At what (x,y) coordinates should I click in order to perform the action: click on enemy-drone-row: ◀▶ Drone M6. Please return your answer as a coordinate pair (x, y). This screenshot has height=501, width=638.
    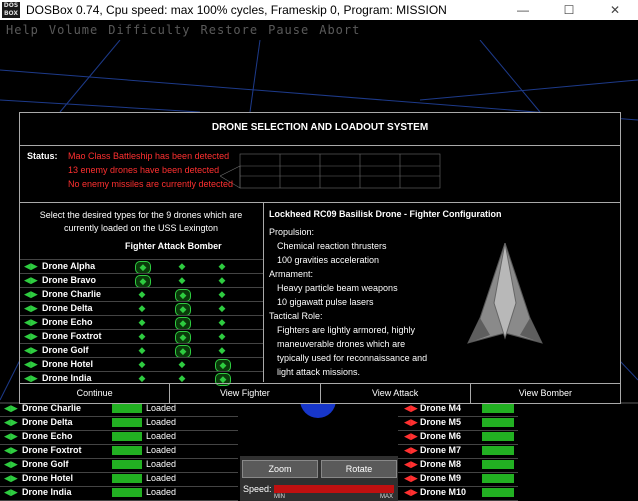
    Looking at the image, I should click on (458, 437).